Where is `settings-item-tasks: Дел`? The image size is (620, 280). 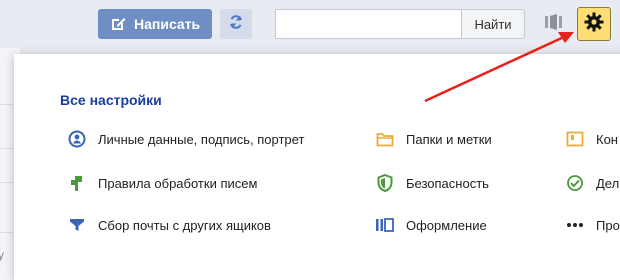 settings-item-tasks: Дел is located at coordinates (591, 183).